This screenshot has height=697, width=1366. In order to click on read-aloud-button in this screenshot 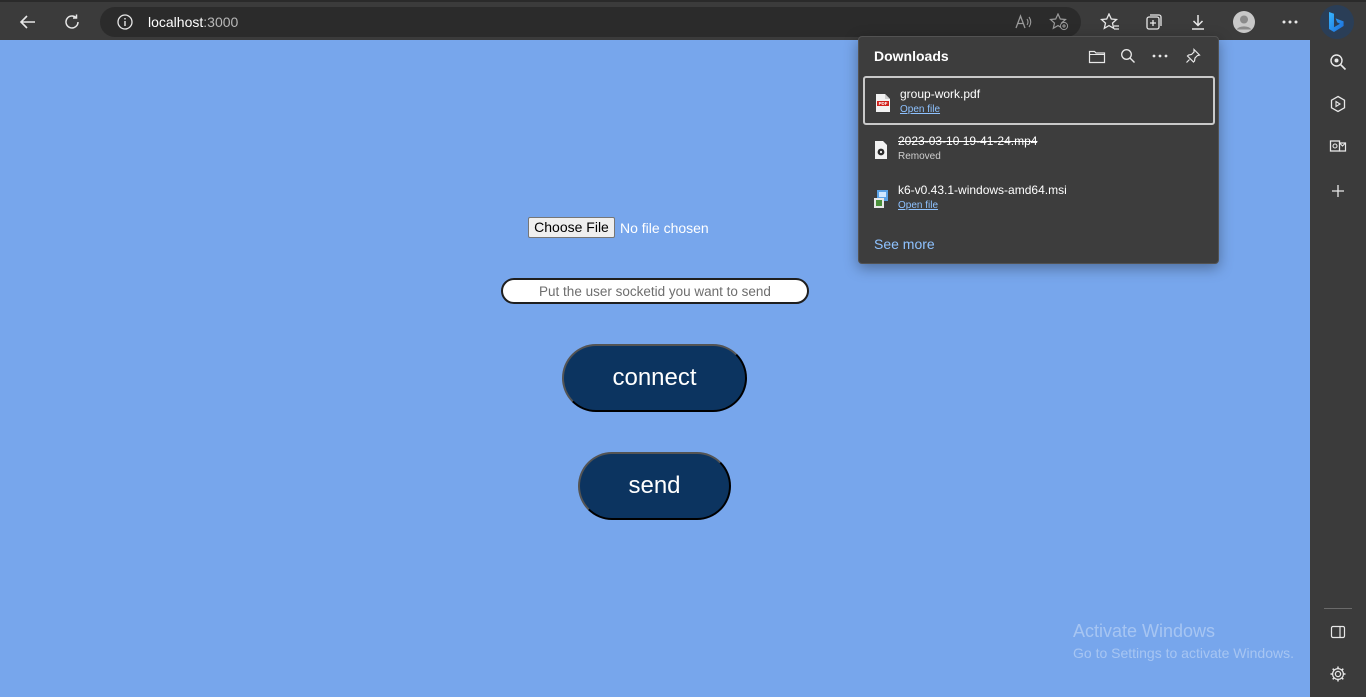, I will do `click(1023, 22)`.